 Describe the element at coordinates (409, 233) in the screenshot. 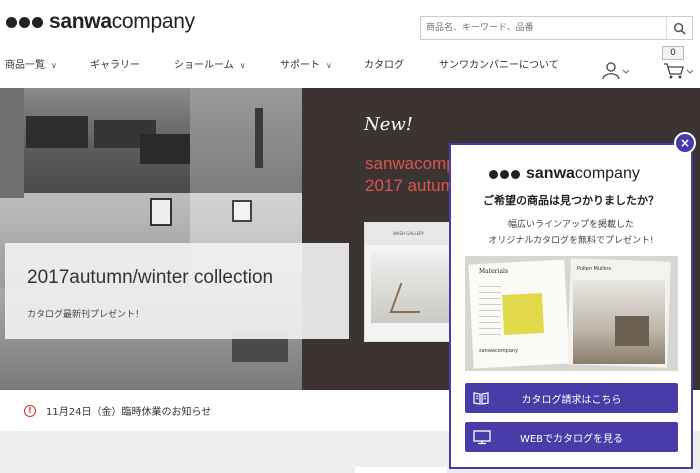

I see `catalog-mock-title: WASH GALLERY` at that location.